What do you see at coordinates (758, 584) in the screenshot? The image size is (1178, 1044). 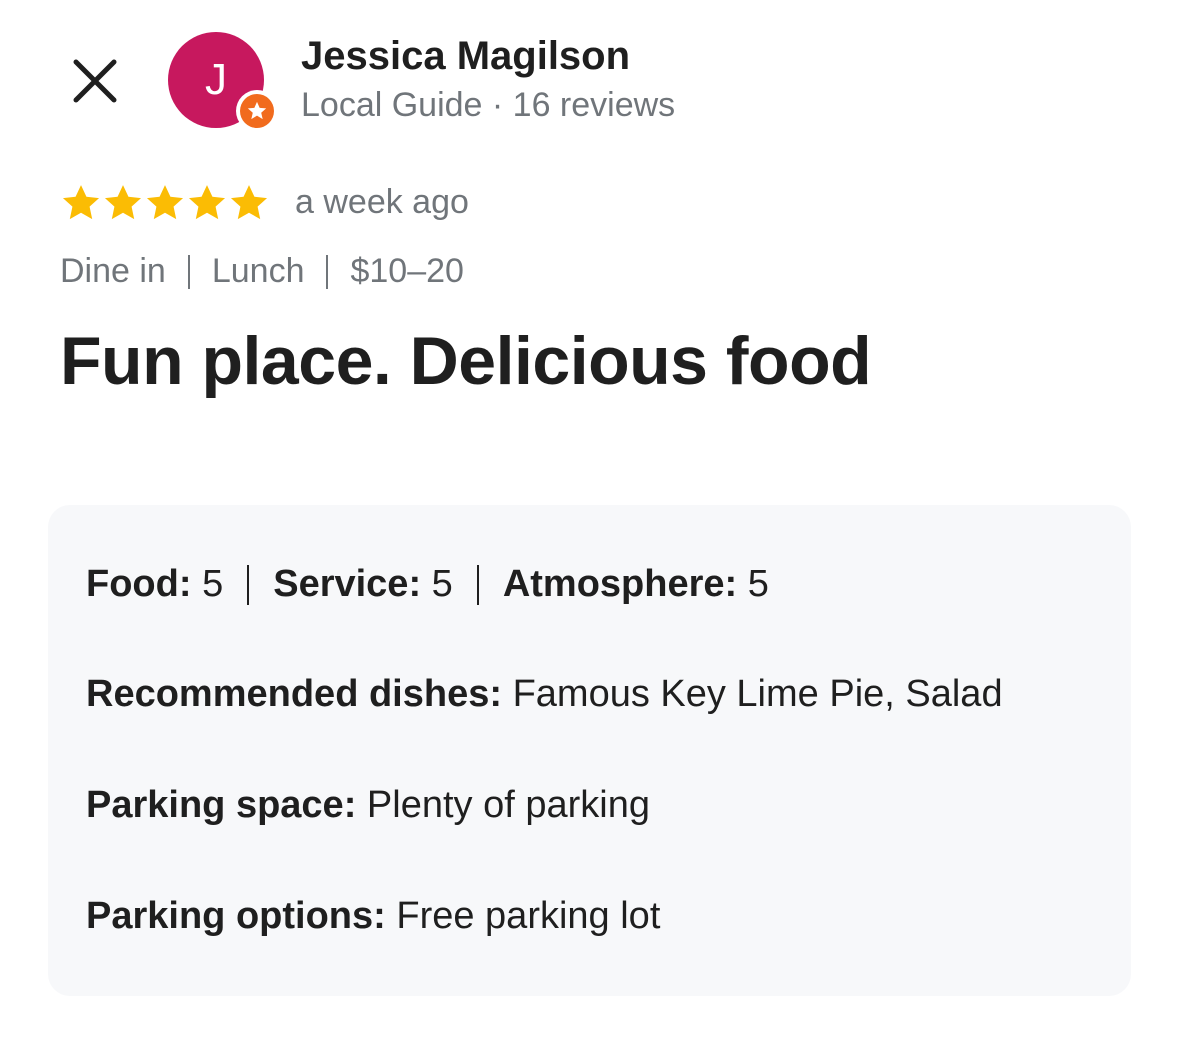 I see `atmosphere-score-value: 5` at bounding box center [758, 584].